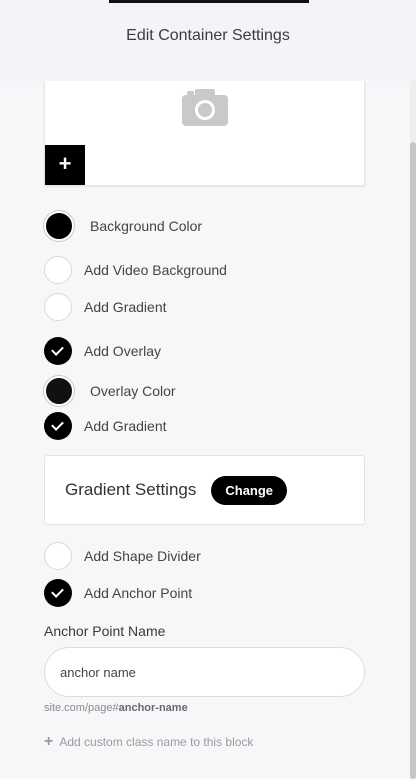 This screenshot has width=416, height=779. I want to click on shape-divider-option: Add Shape Divider, so click(122, 556).